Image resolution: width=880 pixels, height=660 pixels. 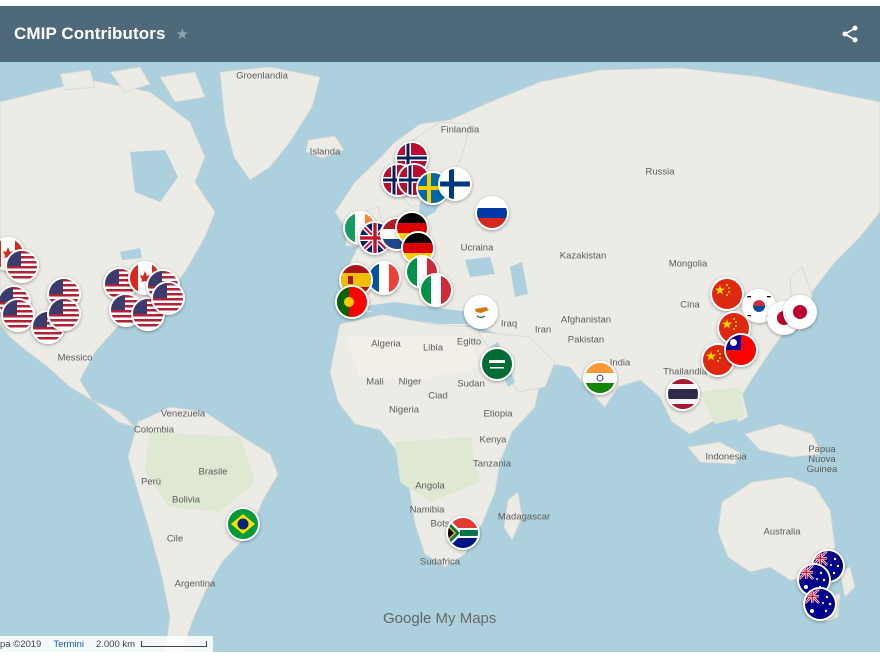 I want to click on label-islanda: Islanda, so click(x=325, y=152).